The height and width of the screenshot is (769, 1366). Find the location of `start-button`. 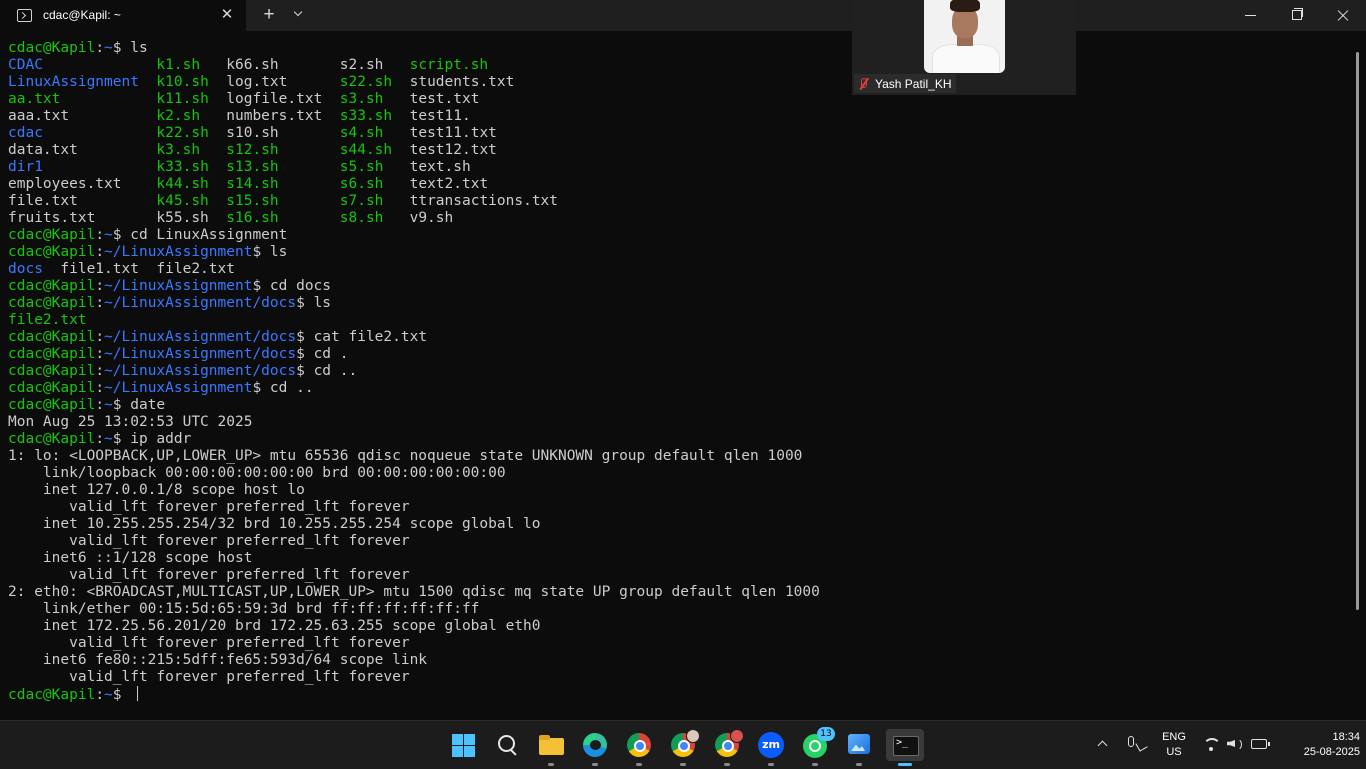

start-button is located at coordinates (463, 745).